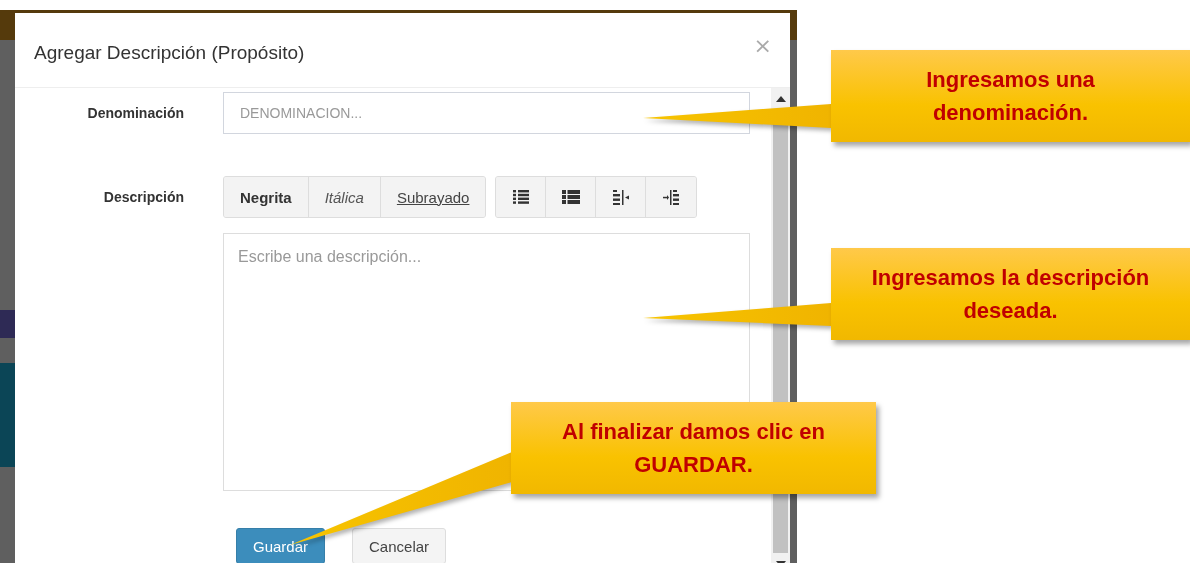 The image size is (1190, 563). Describe the element at coordinates (1010, 96) in the screenshot. I see `callout-text: Ingresamos una denominación.` at that location.